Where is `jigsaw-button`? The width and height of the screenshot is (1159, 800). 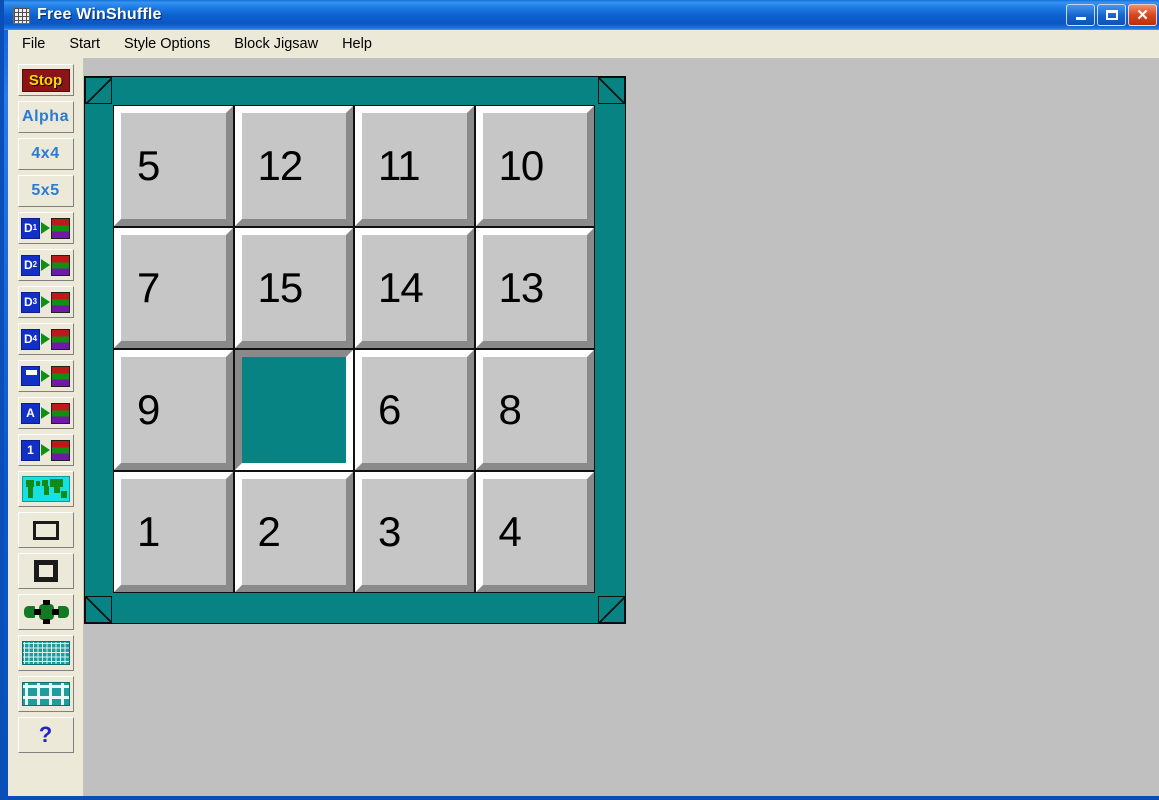
jigsaw-button is located at coordinates (45, 612).